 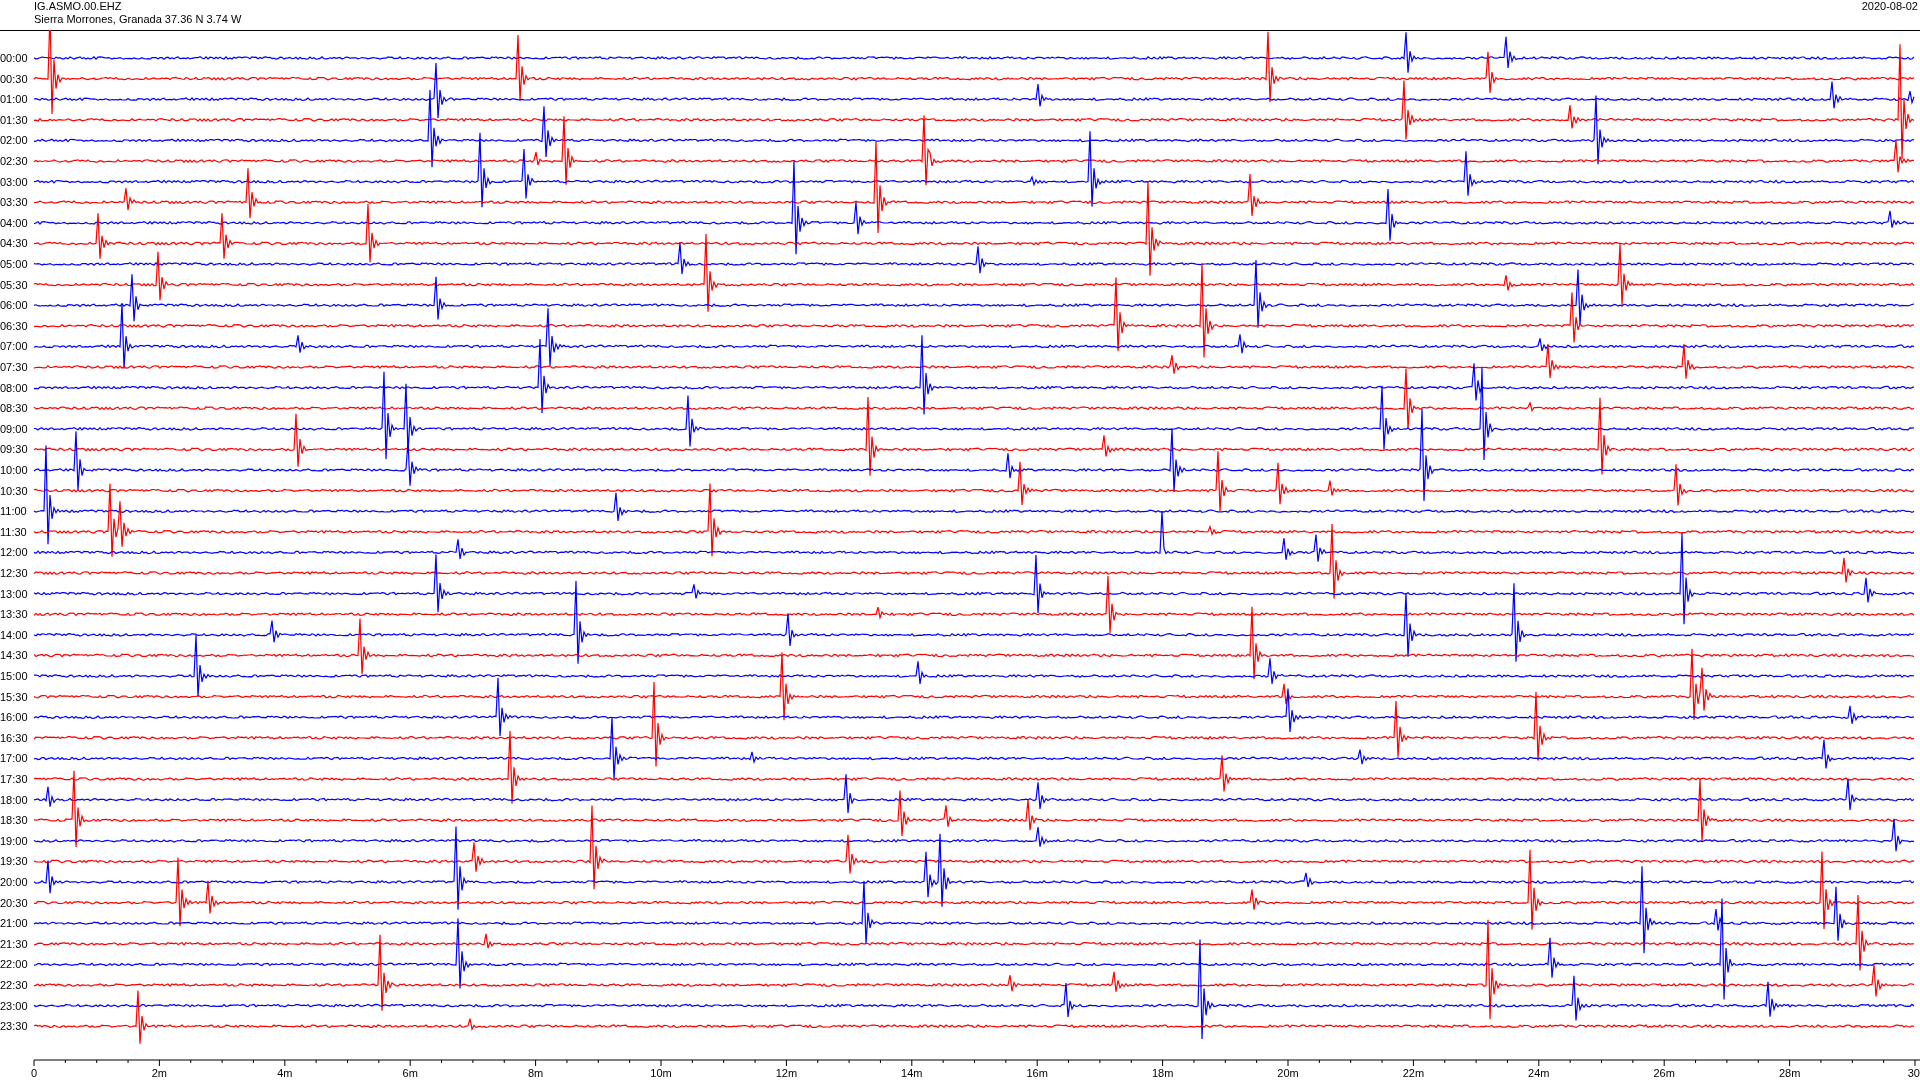 What do you see at coordinates (14, 779) in the screenshot?
I see `row-time-label: 17:30` at bounding box center [14, 779].